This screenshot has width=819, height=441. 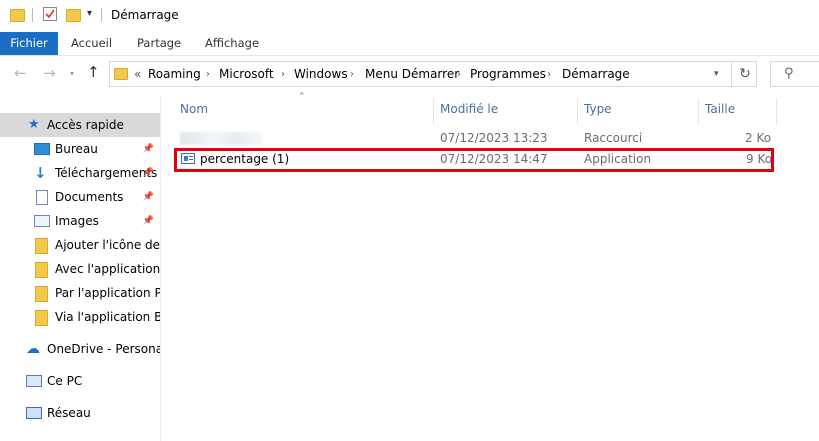 What do you see at coordinates (107, 269) in the screenshot?
I see `sidebar-item-label: Avec l'application d` at bounding box center [107, 269].